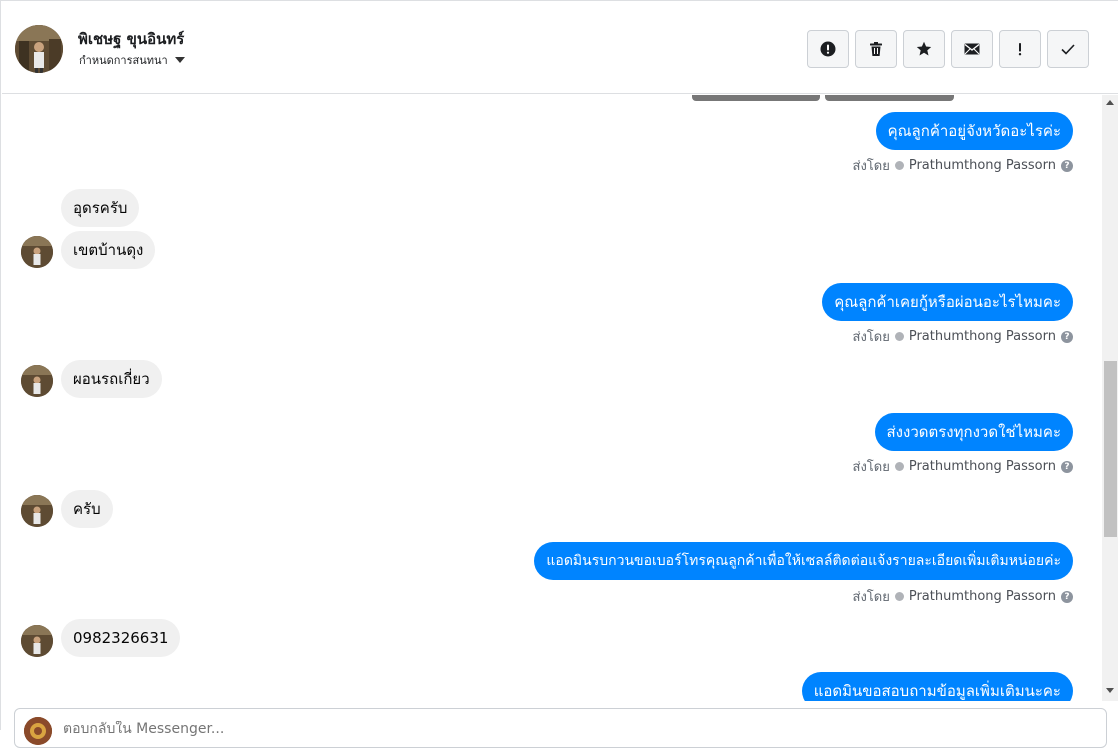 This screenshot has height=748, width=1118. I want to click on page-avatar, so click(38, 731).